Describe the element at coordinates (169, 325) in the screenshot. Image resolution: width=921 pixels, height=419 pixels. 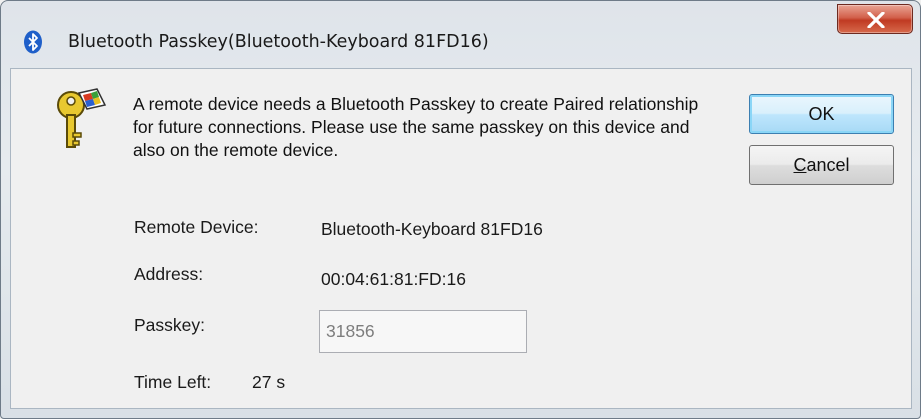
I see `passkey-label: Passkey:` at that location.